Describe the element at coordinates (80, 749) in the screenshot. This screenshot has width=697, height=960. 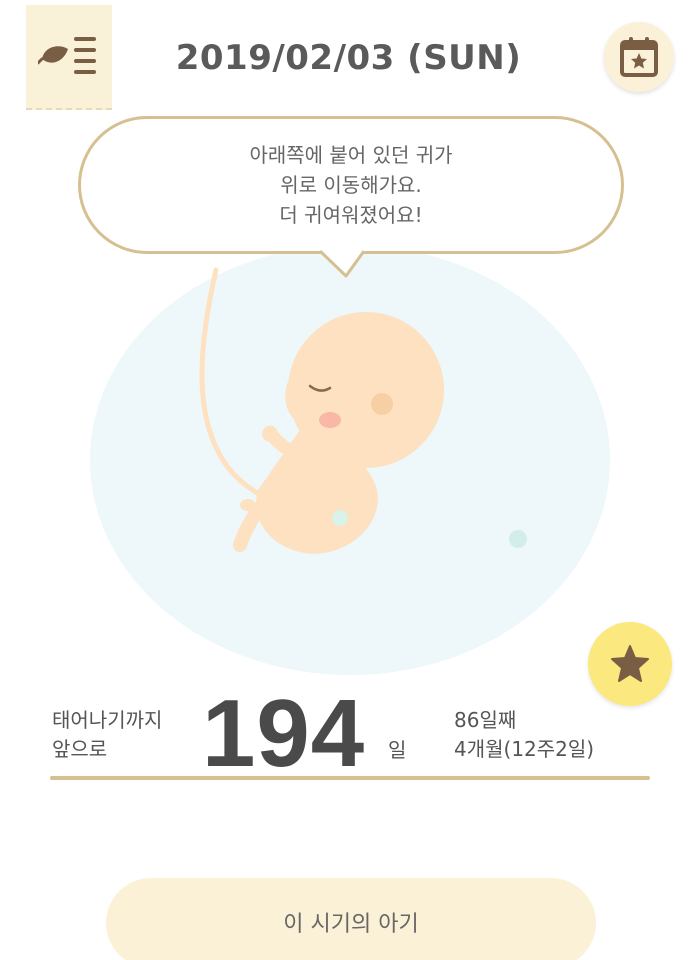
I see `countdown-label-line2: 앞으로` at that location.